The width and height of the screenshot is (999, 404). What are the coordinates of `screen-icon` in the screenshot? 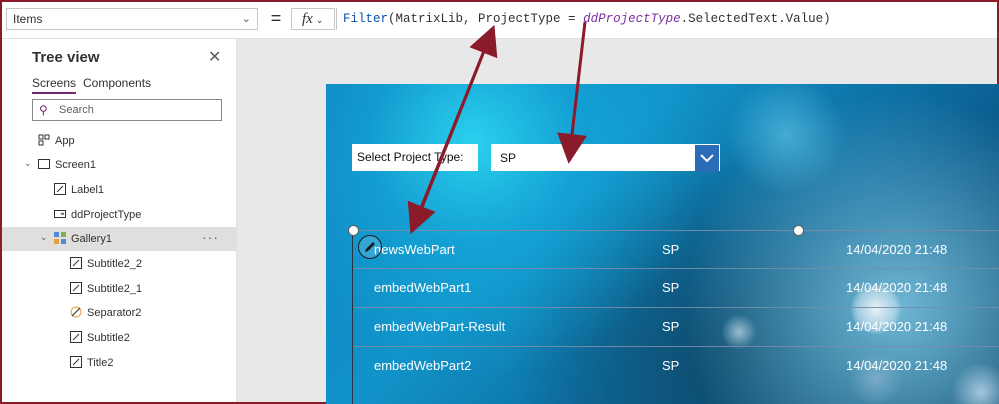 It's located at (44, 164).